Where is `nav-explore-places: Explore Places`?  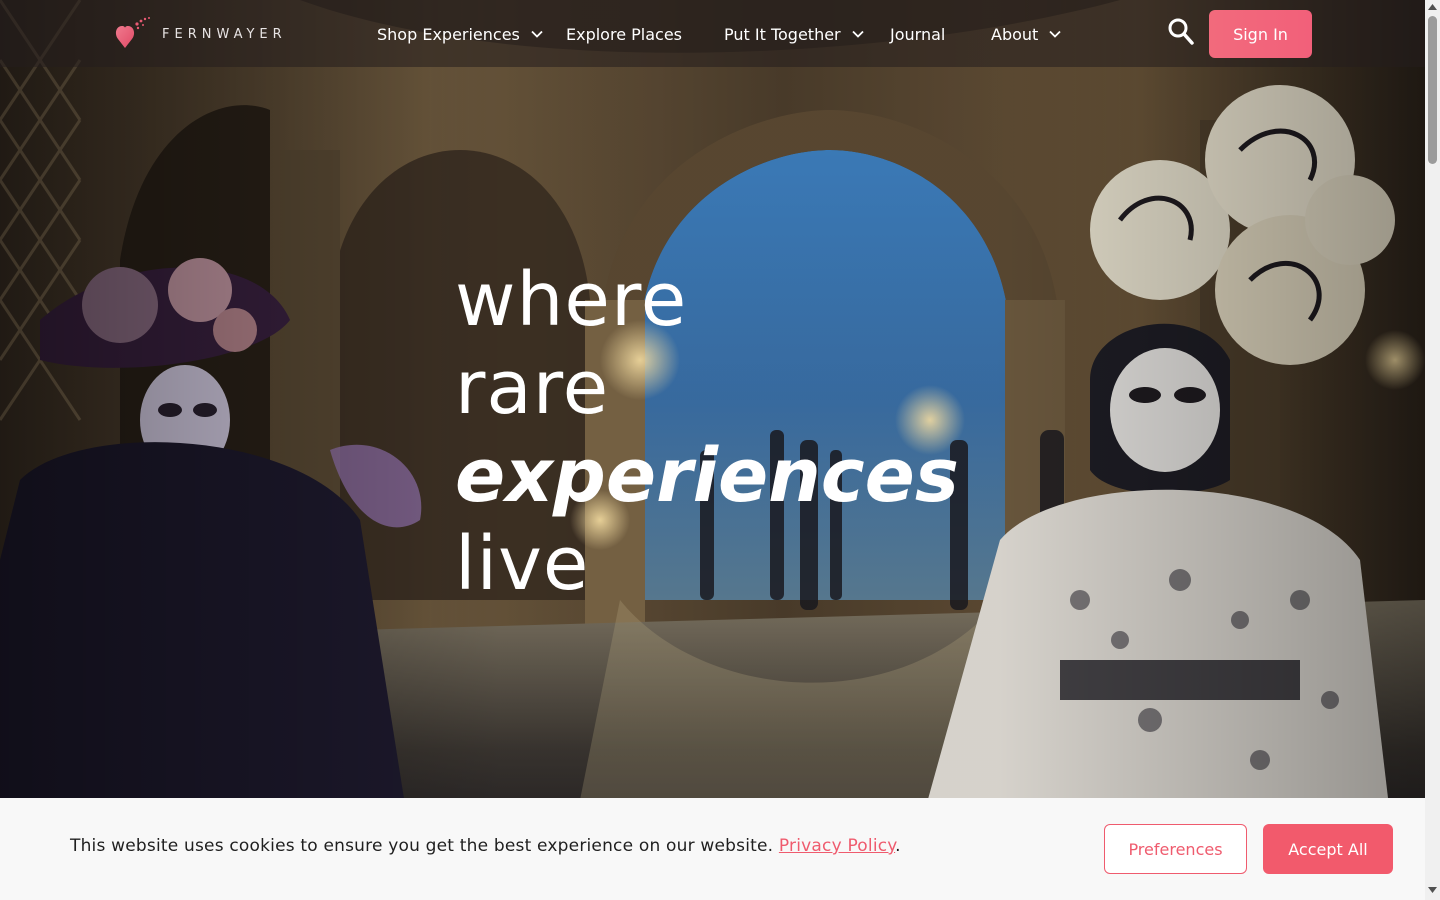
nav-explore-places: Explore Places is located at coordinates (624, 34).